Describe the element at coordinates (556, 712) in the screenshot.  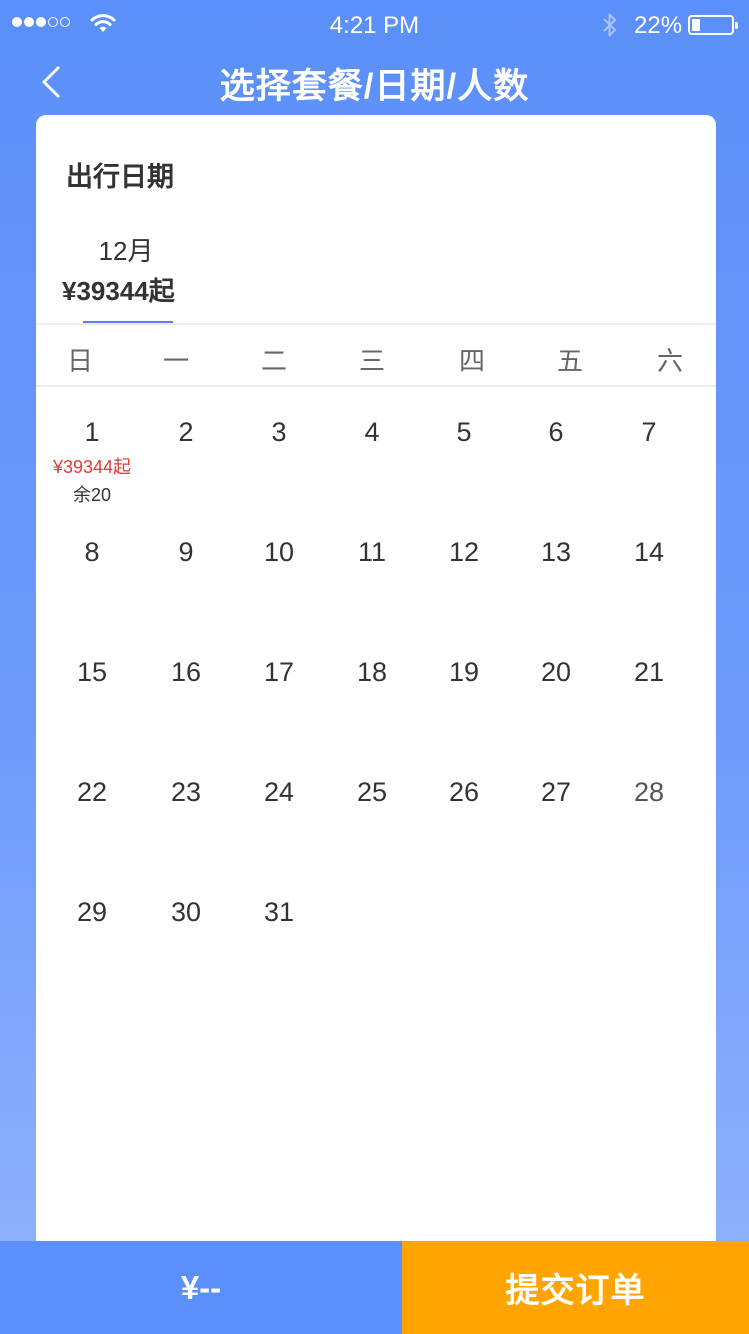
I see `calendar-day: 20` at that location.